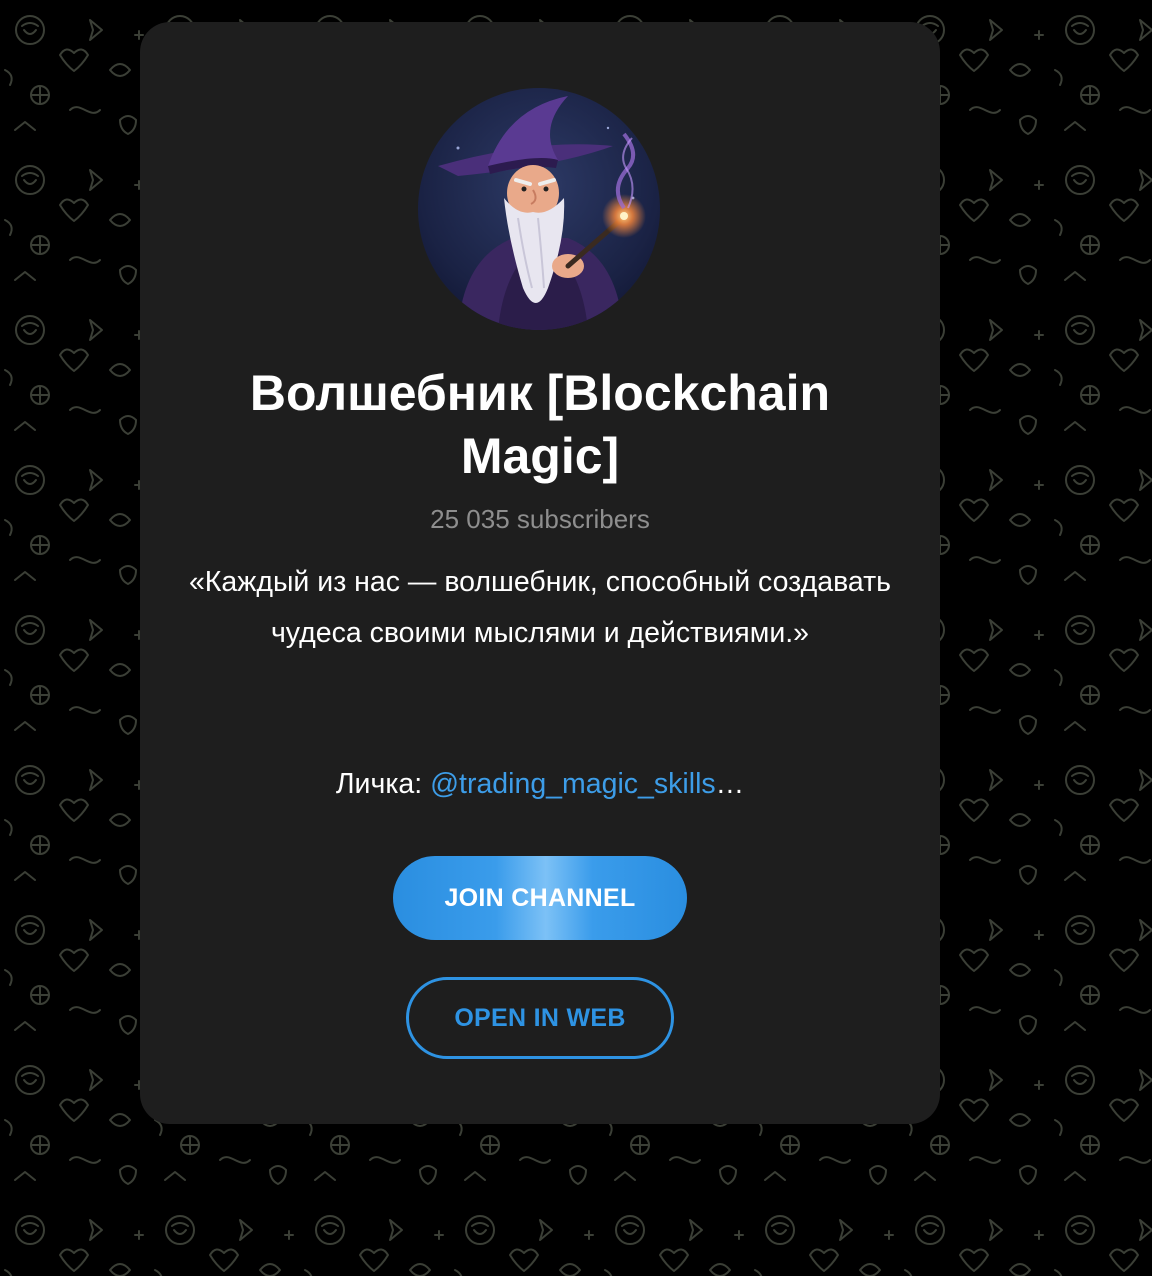  I want to click on subscriber-count: 25 035 subscribers, so click(540, 519).